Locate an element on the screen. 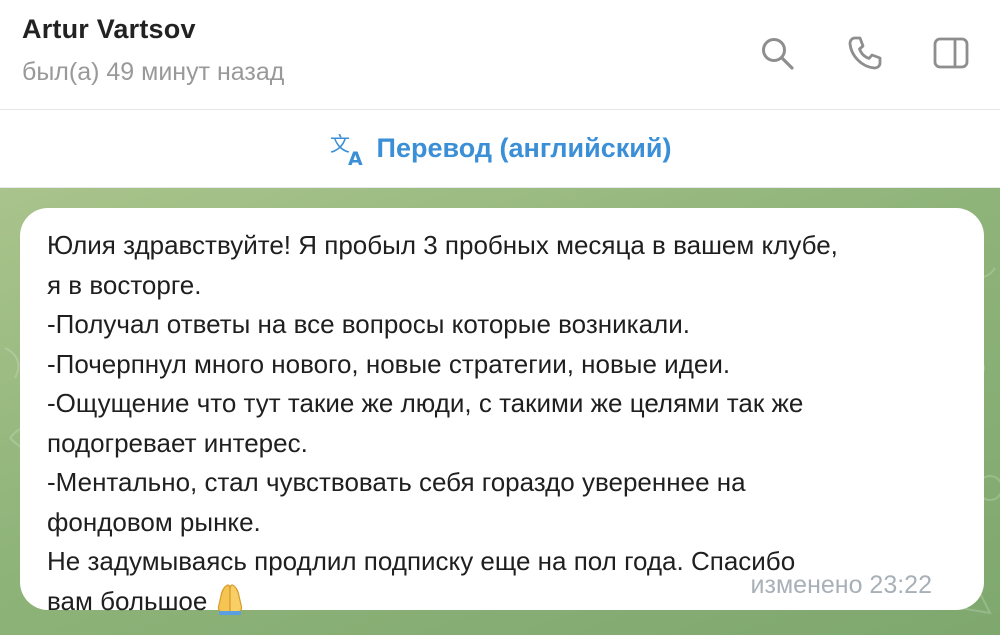  sidebar-toggle-icon is located at coordinates (951, 53).